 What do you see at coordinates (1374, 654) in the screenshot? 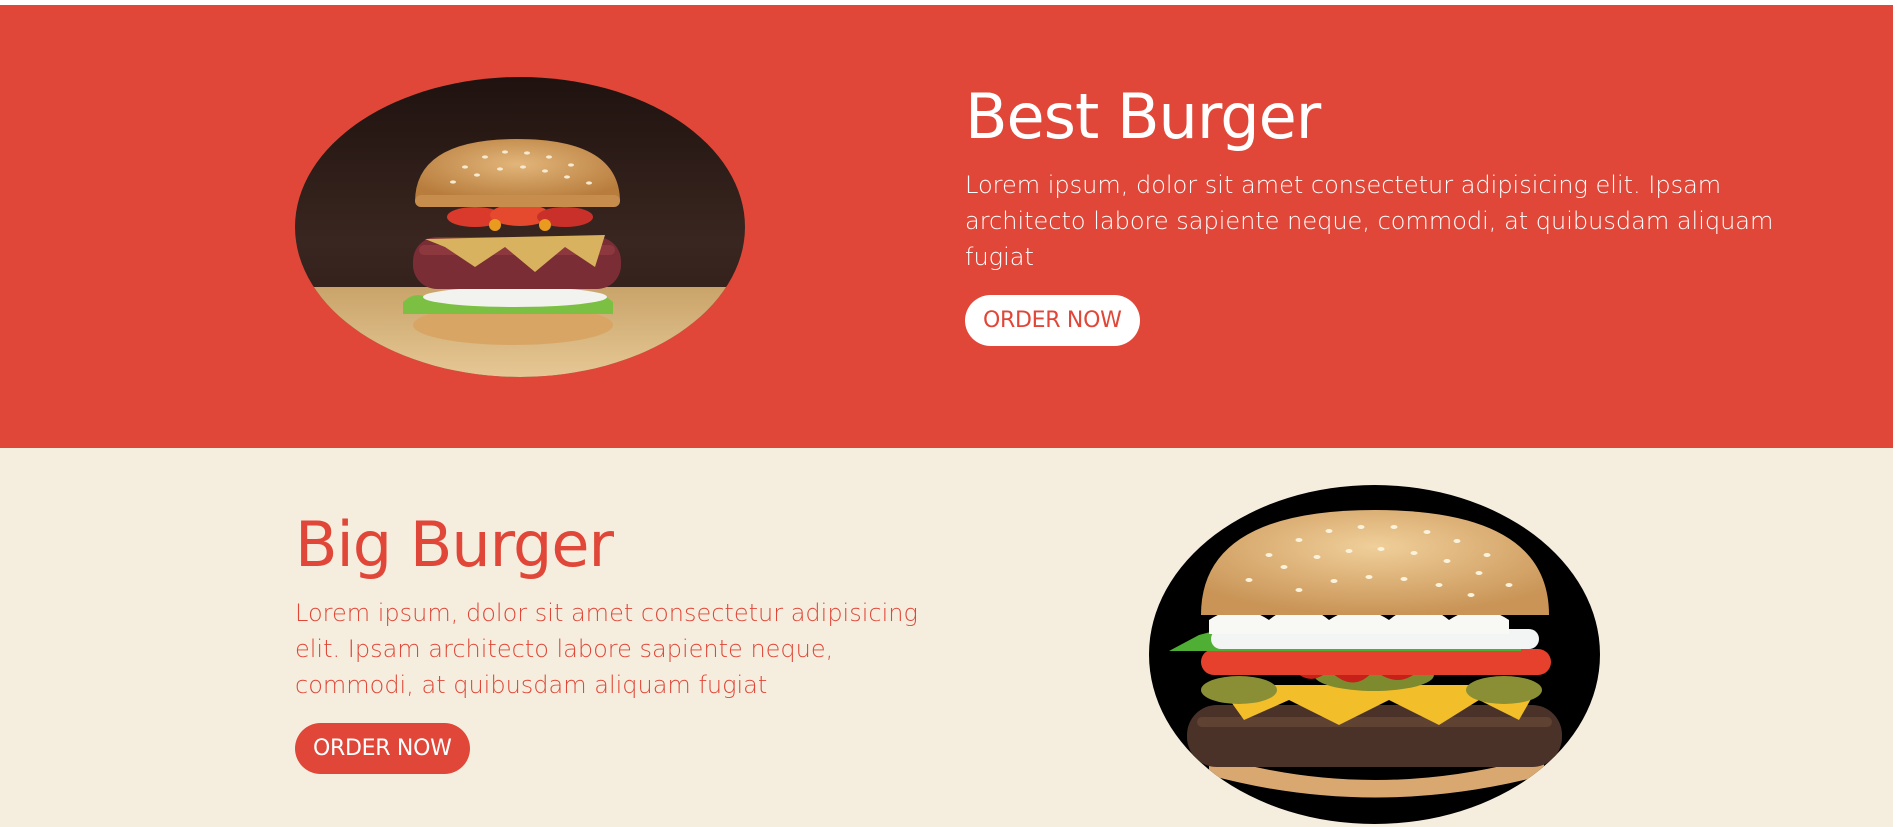
I see `big-burger-image` at bounding box center [1374, 654].